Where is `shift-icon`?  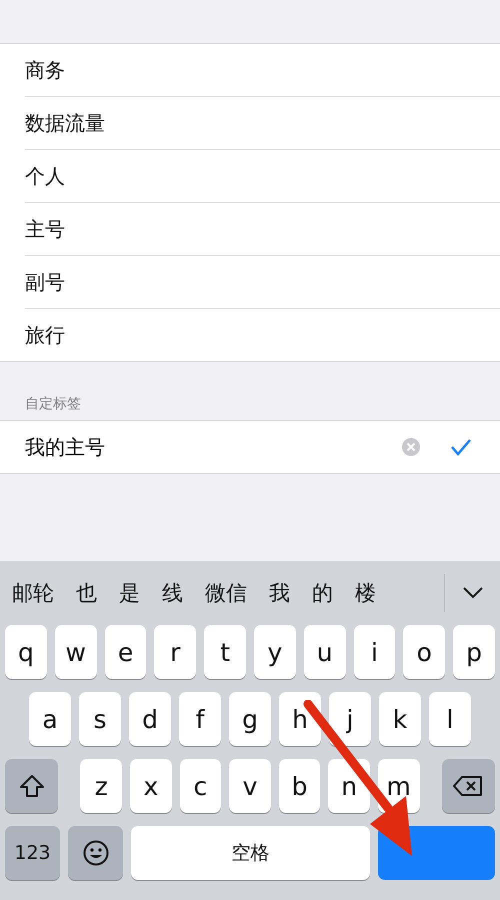 shift-icon is located at coordinates (31, 786).